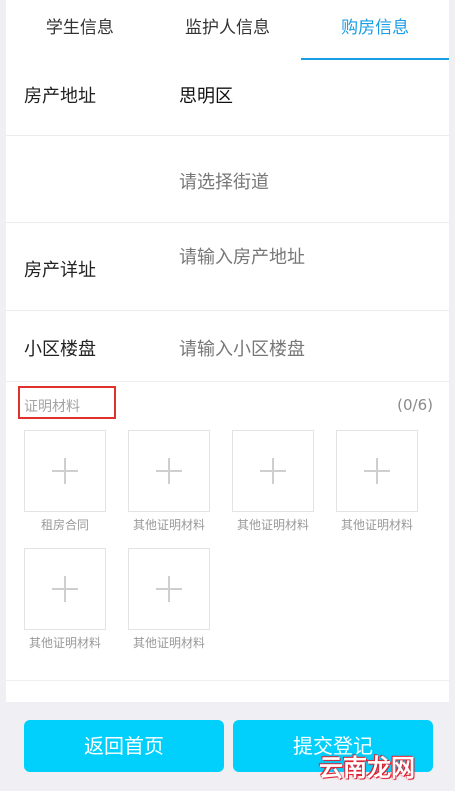  What do you see at coordinates (367, 768) in the screenshot?
I see `watermark-logo: 云南龙网` at bounding box center [367, 768].